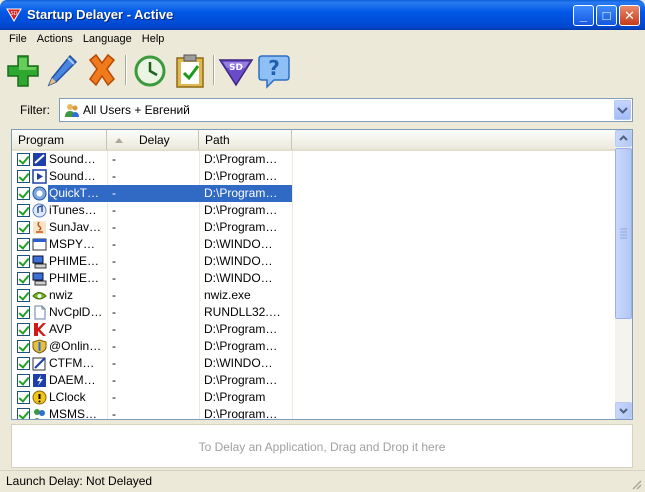 The width and height of the screenshot is (645, 492). Describe the element at coordinates (62, 71) in the screenshot. I see `edit-button` at that location.